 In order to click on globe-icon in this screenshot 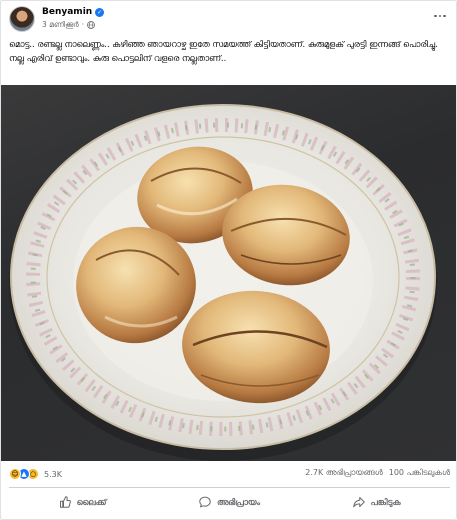, I will do `click(91, 24)`.